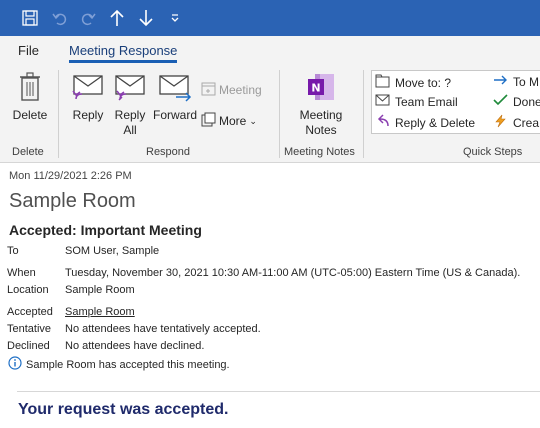 The height and width of the screenshot is (428, 540). I want to click on customize-icon, so click(175, 18).